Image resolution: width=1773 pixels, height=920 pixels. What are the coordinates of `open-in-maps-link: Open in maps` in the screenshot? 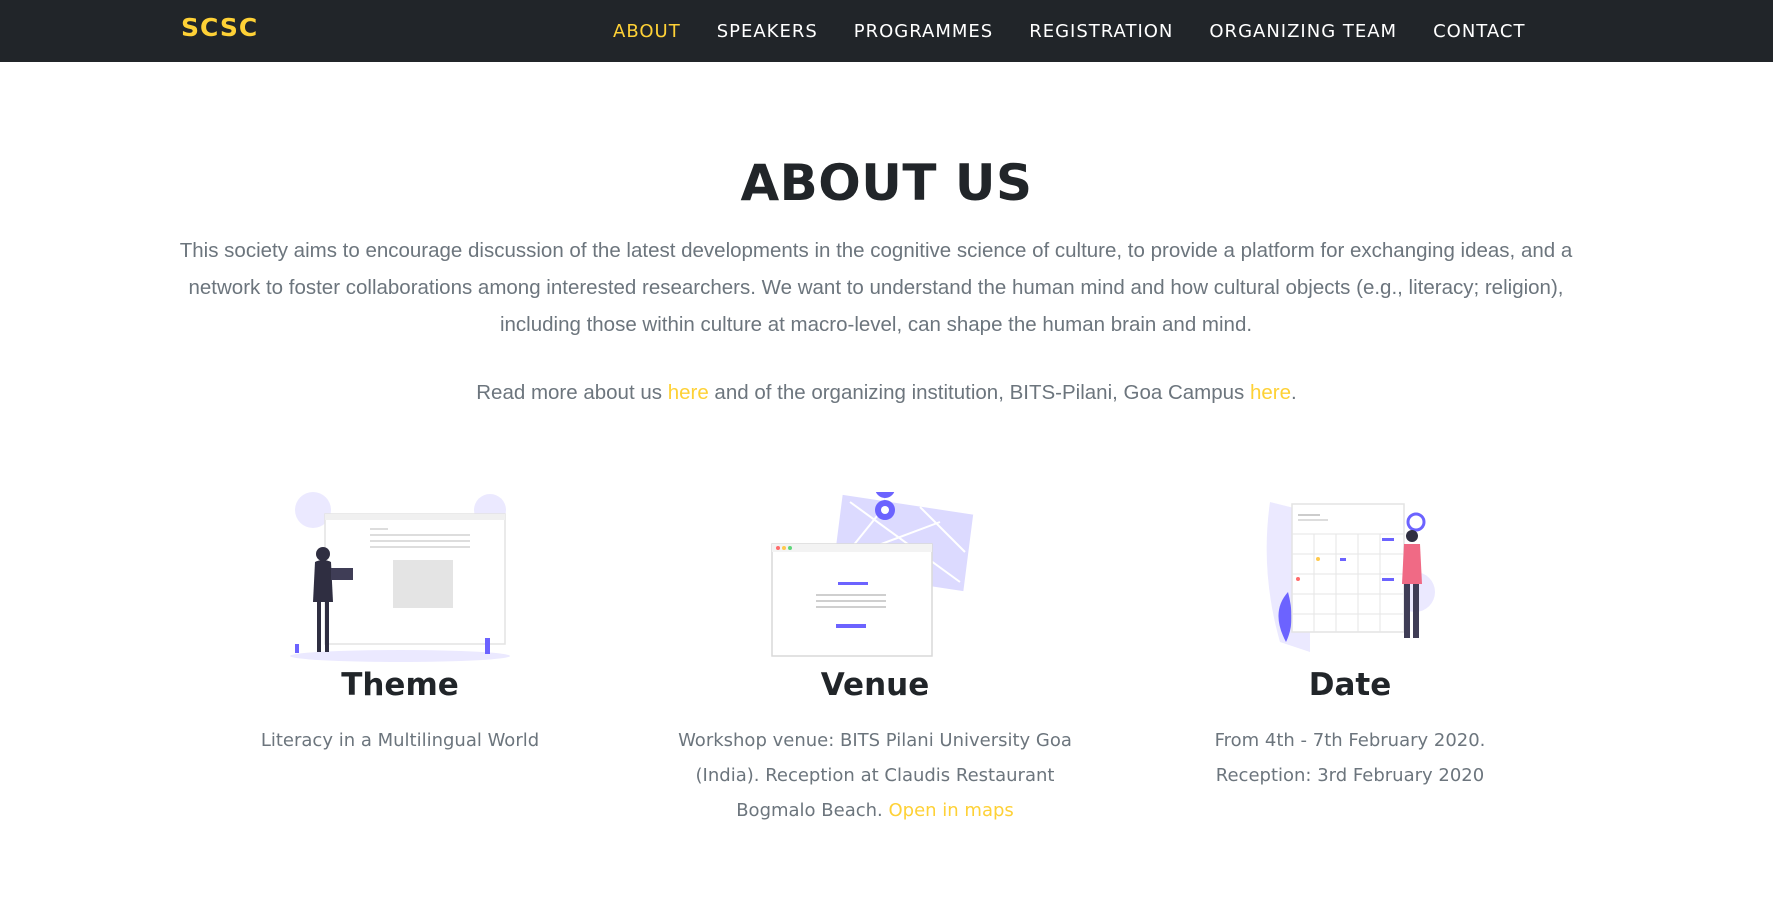 It's located at (951, 810).